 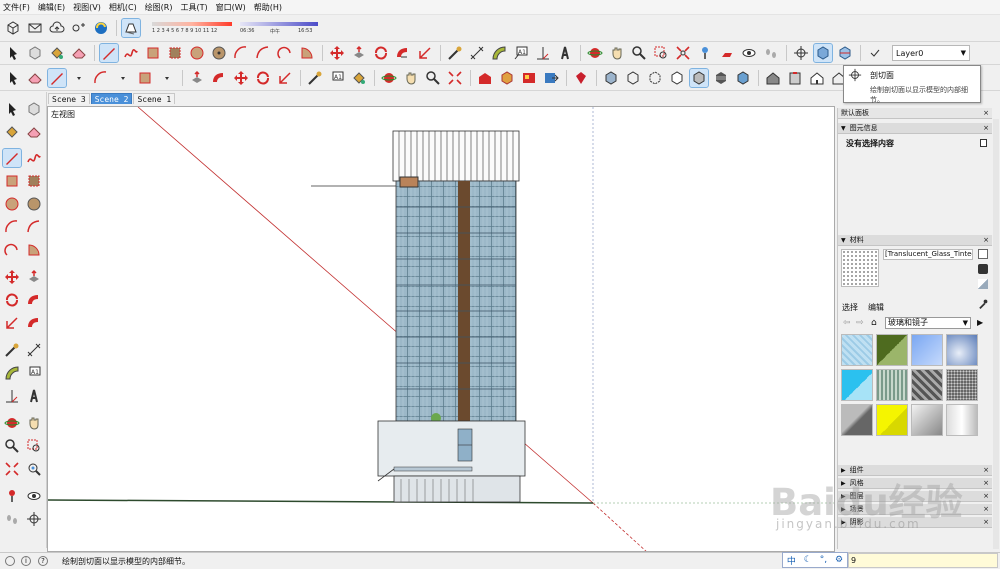 I want to click on line-dropdown-icon, so click(x=79, y=78).